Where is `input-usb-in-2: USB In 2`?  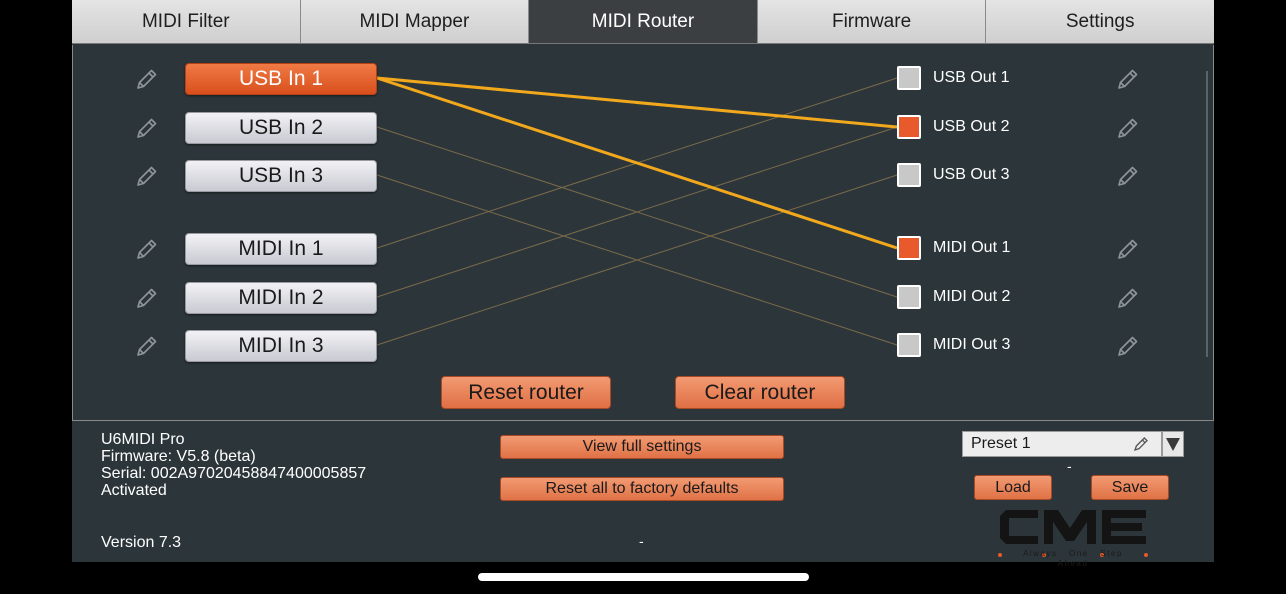 input-usb-in-2: USB In 2 is located at coordinates (281, 128).